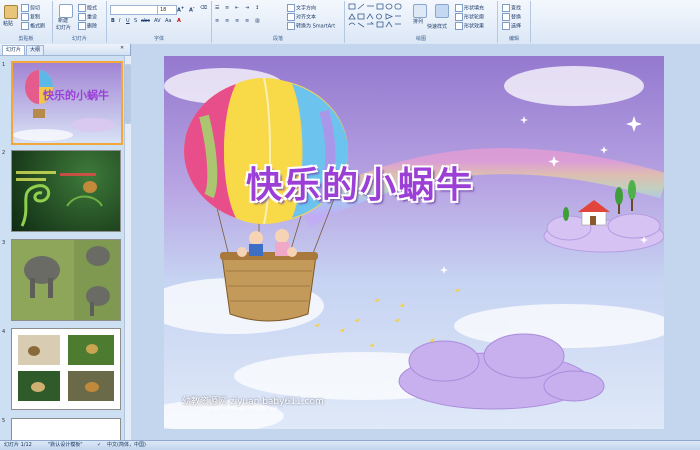 This screenshot has width=700, height=450. What do you see at coordinates (4, 65) in the screenshot?
I see `thumbnail-number: 1` at bounding box center [4, 65].